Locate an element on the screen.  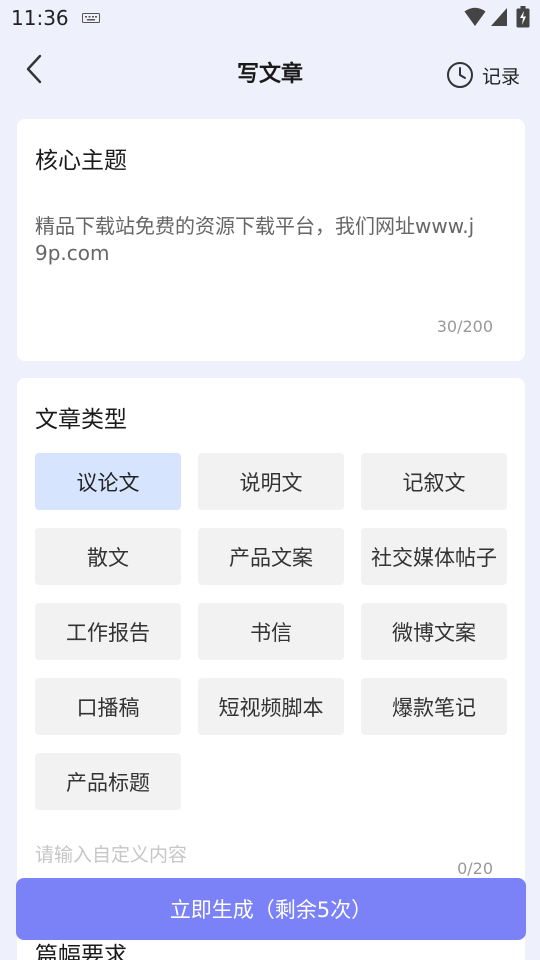
type-chip-voiceover-script: 口播稿 is located at coordinates (108, 706).